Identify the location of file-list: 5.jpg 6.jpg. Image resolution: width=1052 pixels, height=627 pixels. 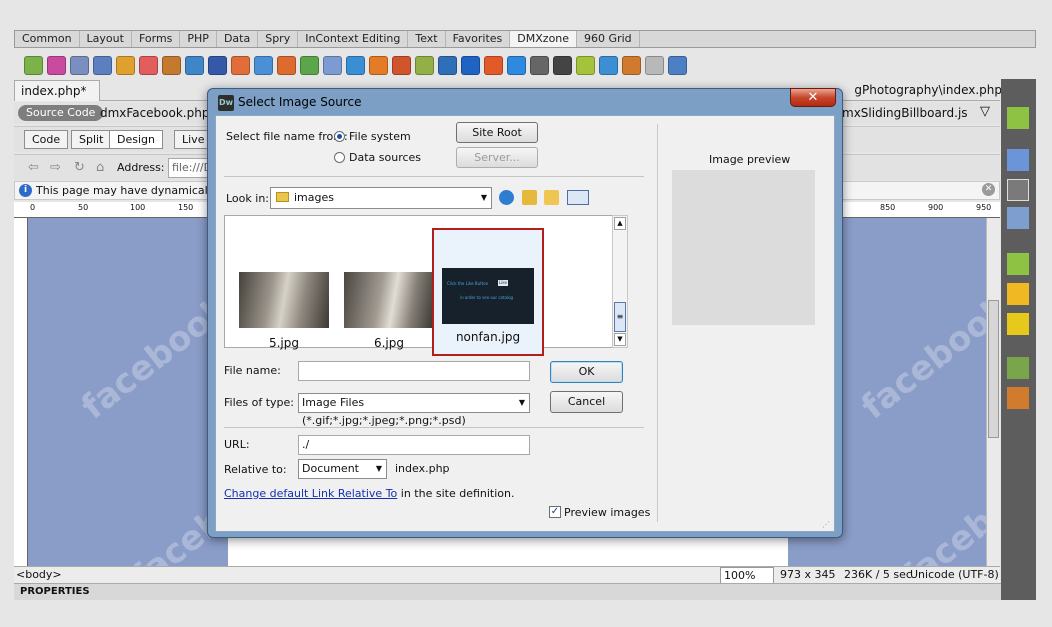
(426, 282).